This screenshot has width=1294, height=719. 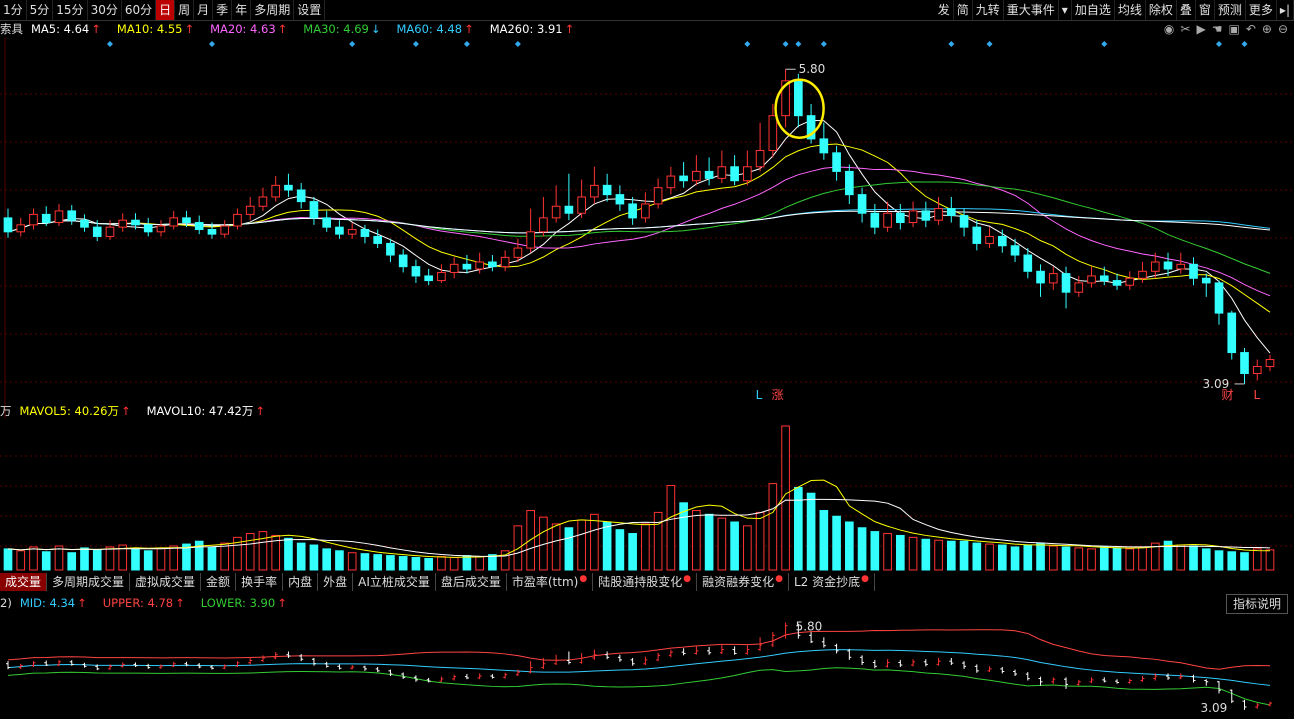 I want to click on toolbar-button: 更多, so click(x=1261, y=10).